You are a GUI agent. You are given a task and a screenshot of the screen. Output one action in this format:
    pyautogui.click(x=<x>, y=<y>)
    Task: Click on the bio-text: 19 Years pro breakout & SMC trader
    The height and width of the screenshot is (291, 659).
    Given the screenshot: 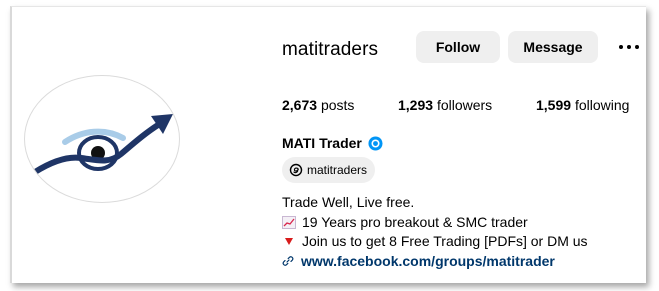 What is the action you would take?
    pyautogui.click(x=415, y=221)
    